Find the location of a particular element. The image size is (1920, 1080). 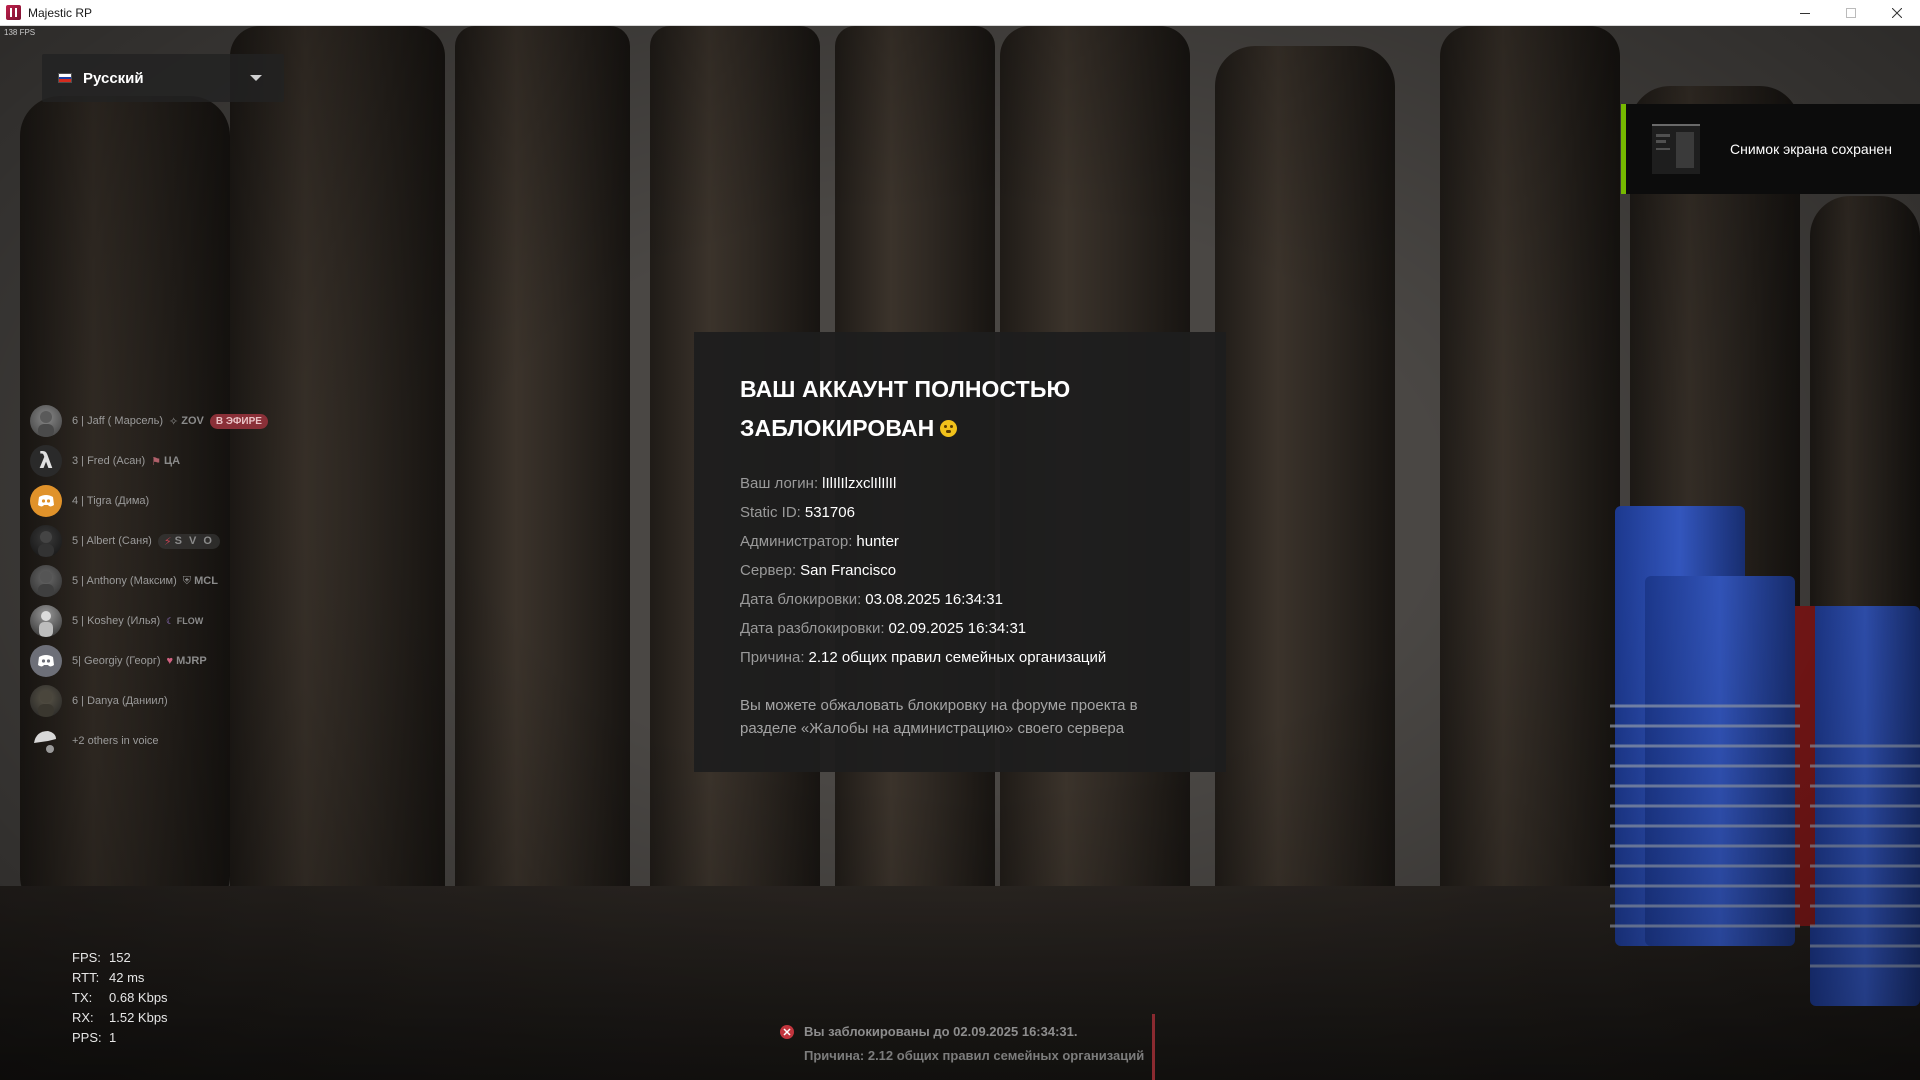

ban-title-text: ВАШ АККАУНТ ПОЛНОСТЬЮ ЗАБЛОКИРОВАН is located at coordinates (905, 408).